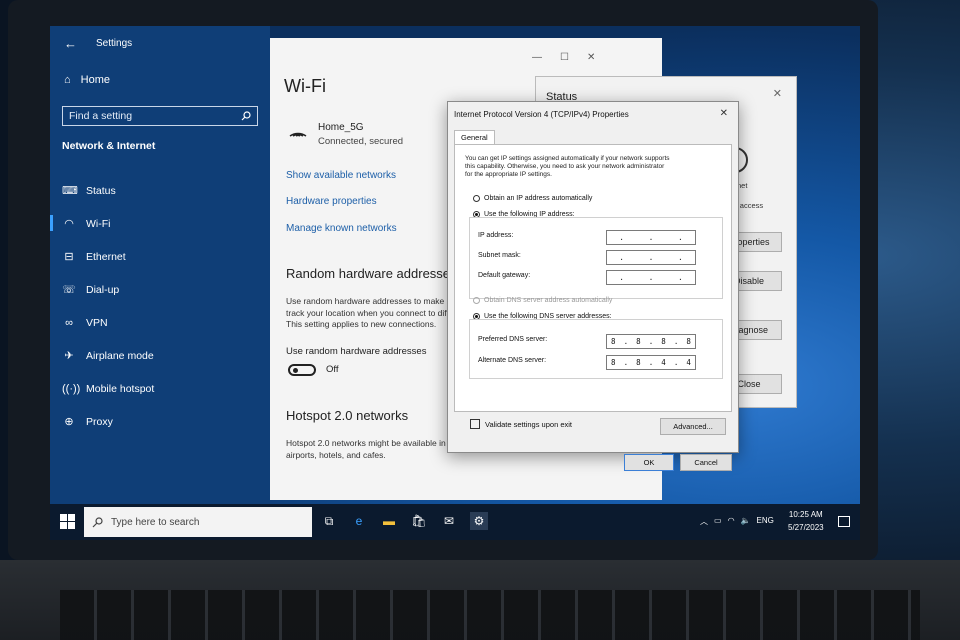 This screenshot has height=640, width=960. Describe the element at coordinates (69, 290) in the screenshot. I see `dialup-icon: ☏` at that location.